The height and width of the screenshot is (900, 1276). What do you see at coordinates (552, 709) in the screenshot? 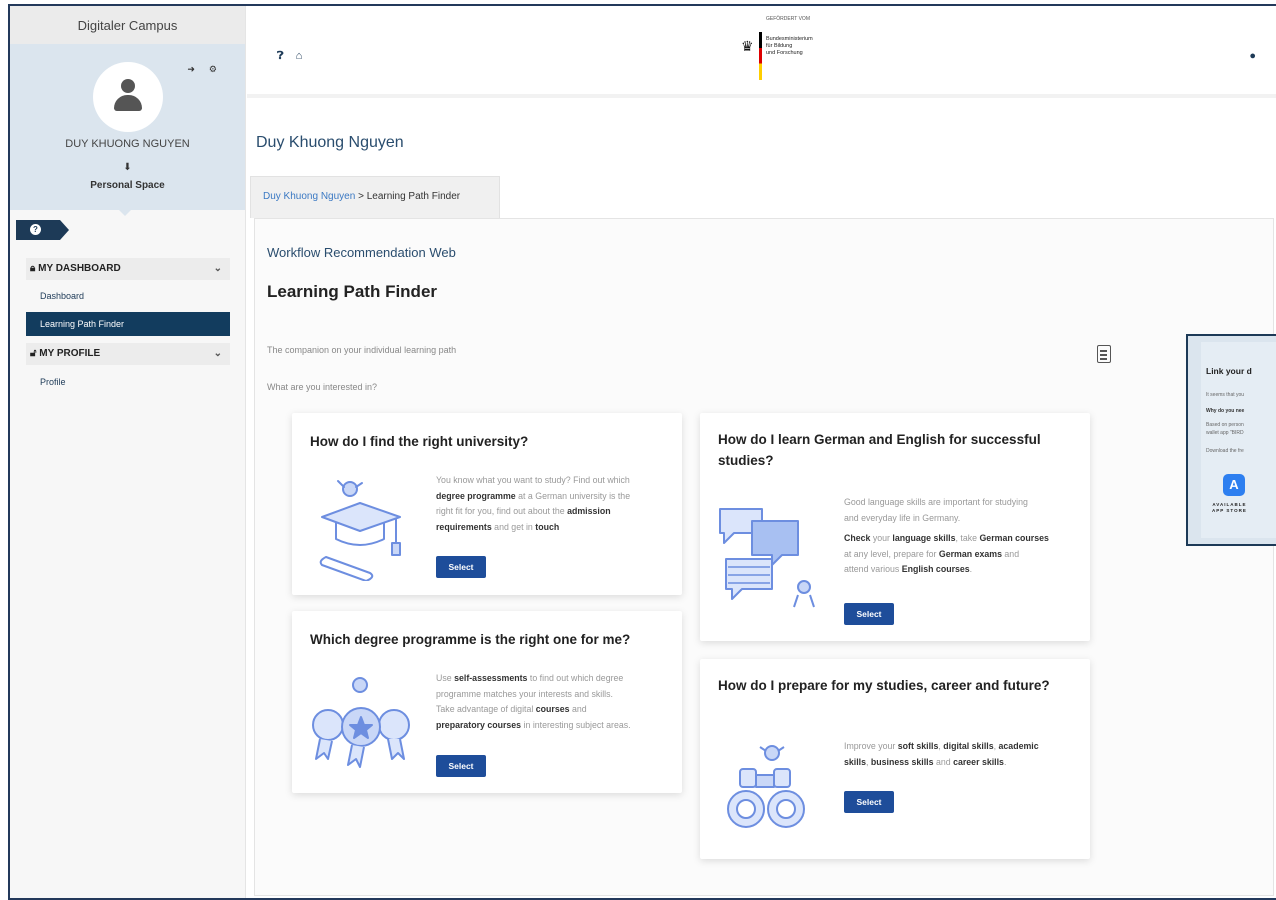
I see `description-bold: courses` at bounding box center [552, 709].